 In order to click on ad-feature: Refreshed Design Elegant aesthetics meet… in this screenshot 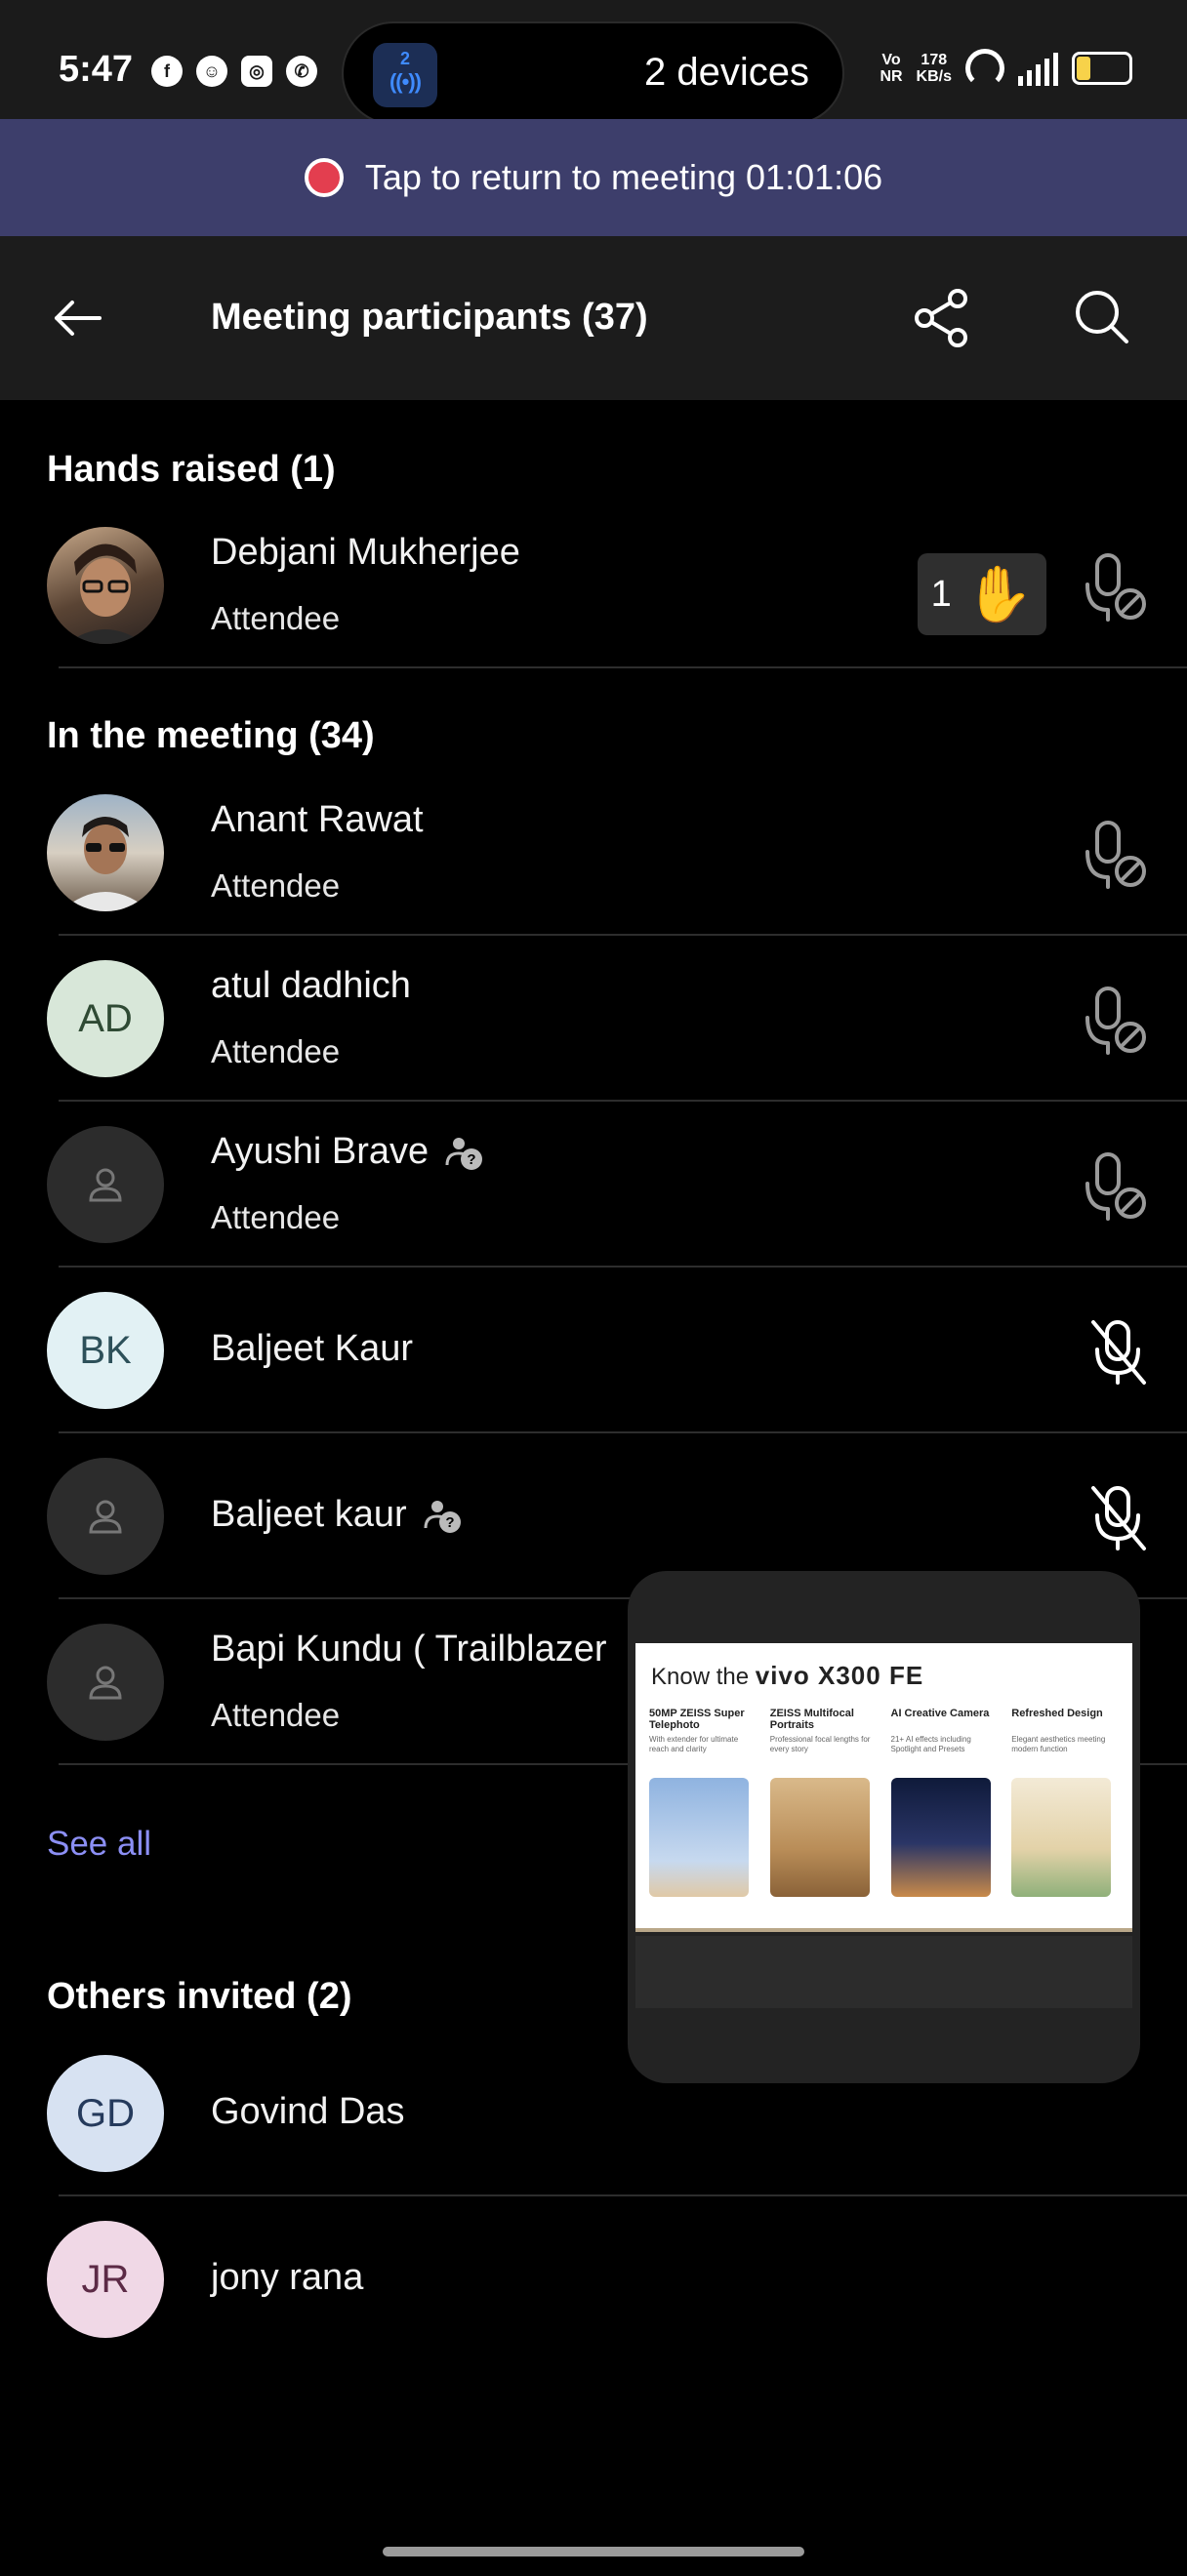, I will do `click(1065, 1802)`.